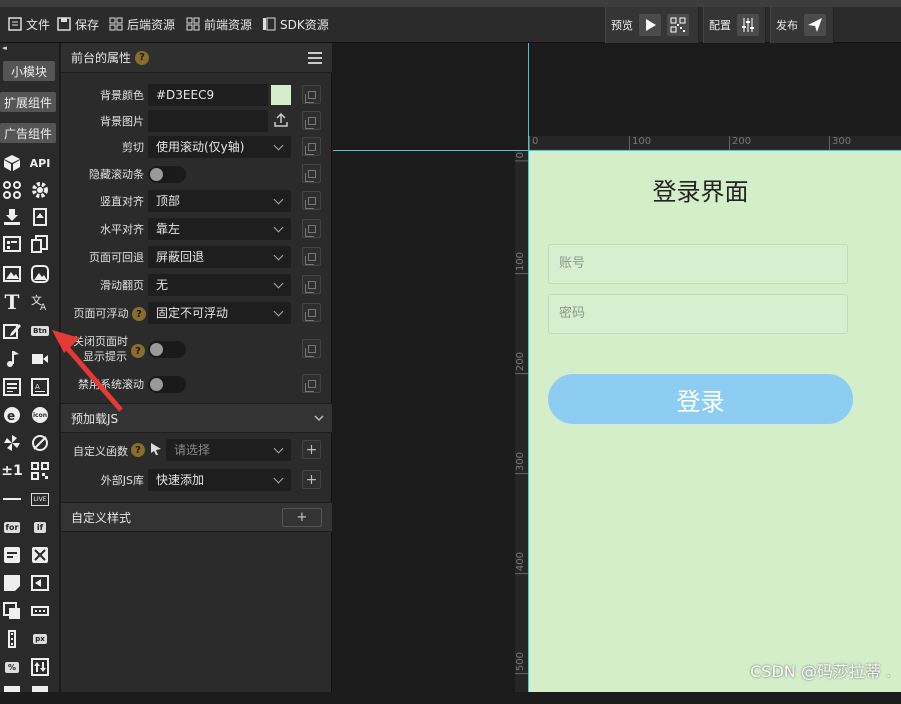  Describe the element at coordinates (295, 24) in the screenshot. I see `menu-sdk: SDK资源` at that location.